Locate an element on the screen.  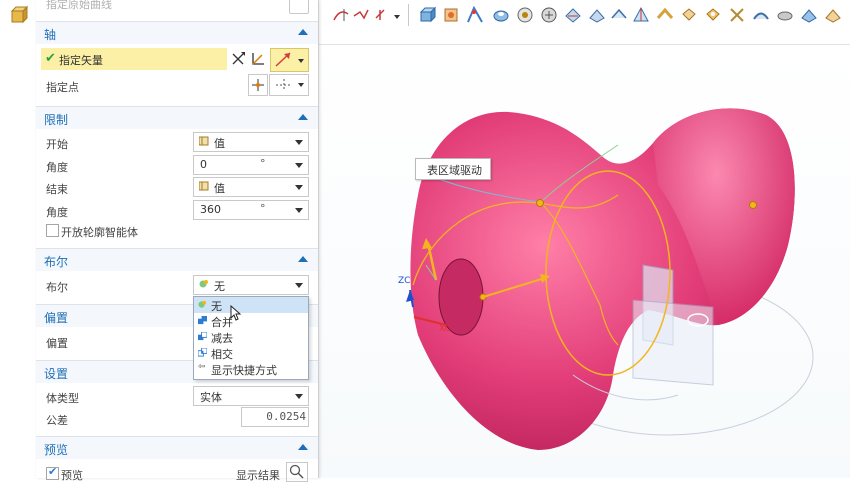
tooltip-text: 表区域驱动 is located at coordinates (454, 170).